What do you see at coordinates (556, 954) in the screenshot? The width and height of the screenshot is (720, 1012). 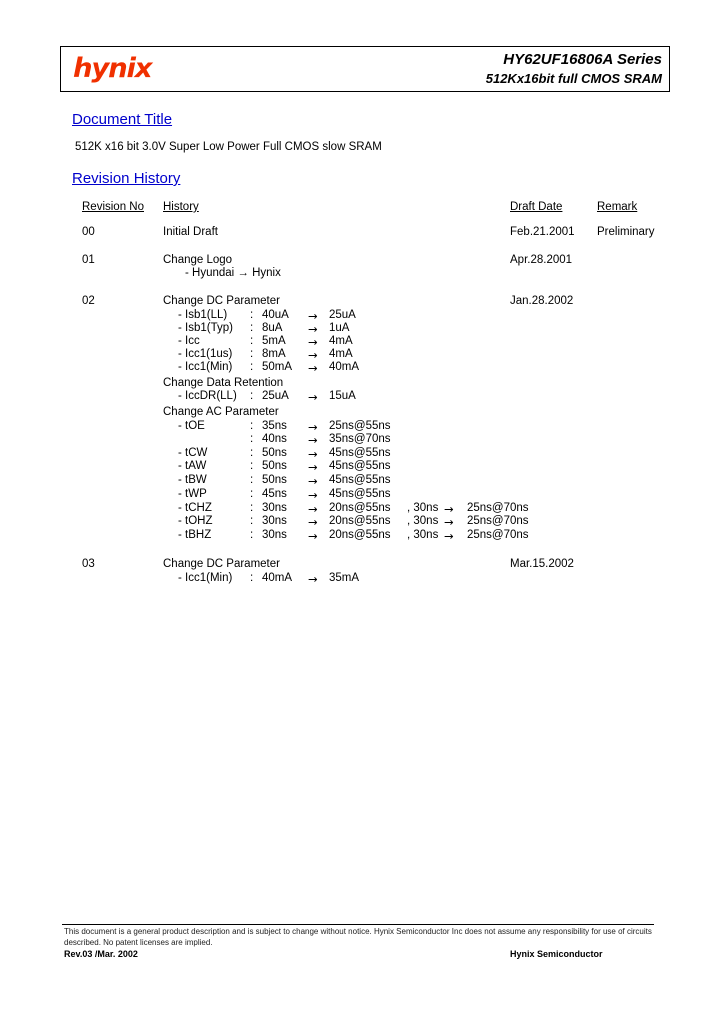 I see `footer-company: Hynix Semiconductor` at bounding box center [556, 954].